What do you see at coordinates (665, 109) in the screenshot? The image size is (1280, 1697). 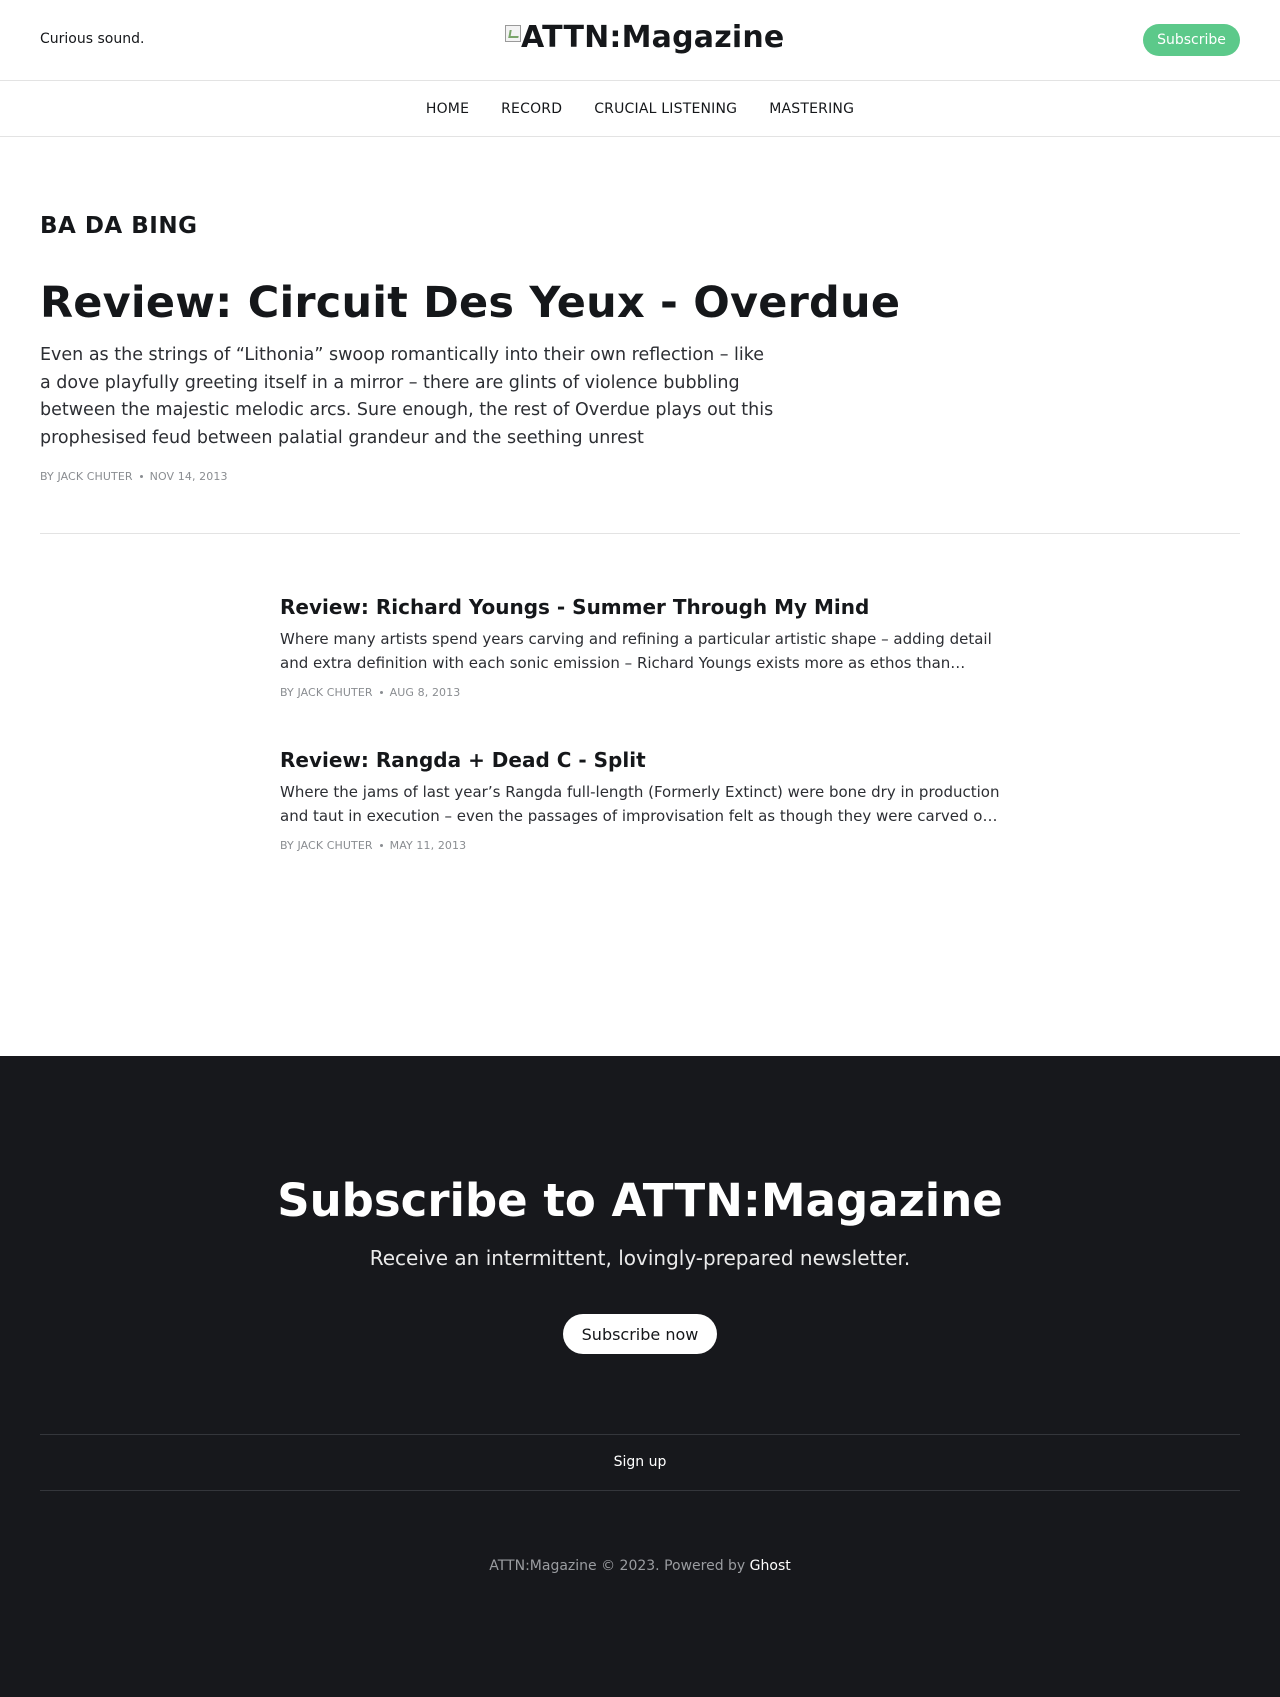 I see `nav-item-crucial-listening: CRUCIAL LISTENING` at bounding box center [665, 109].